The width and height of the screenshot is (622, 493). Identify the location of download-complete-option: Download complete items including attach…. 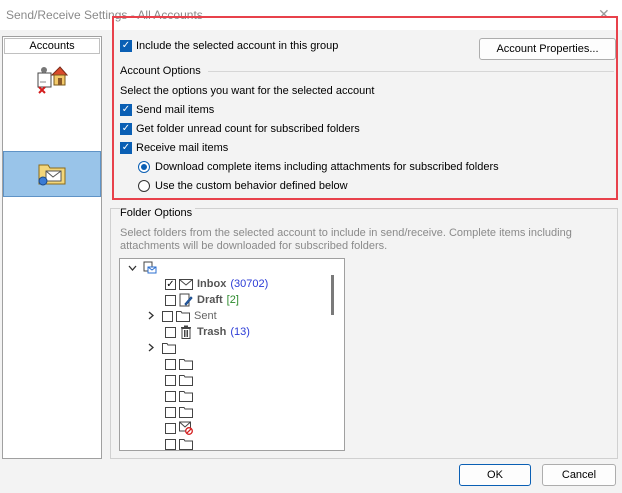
(318, 167).